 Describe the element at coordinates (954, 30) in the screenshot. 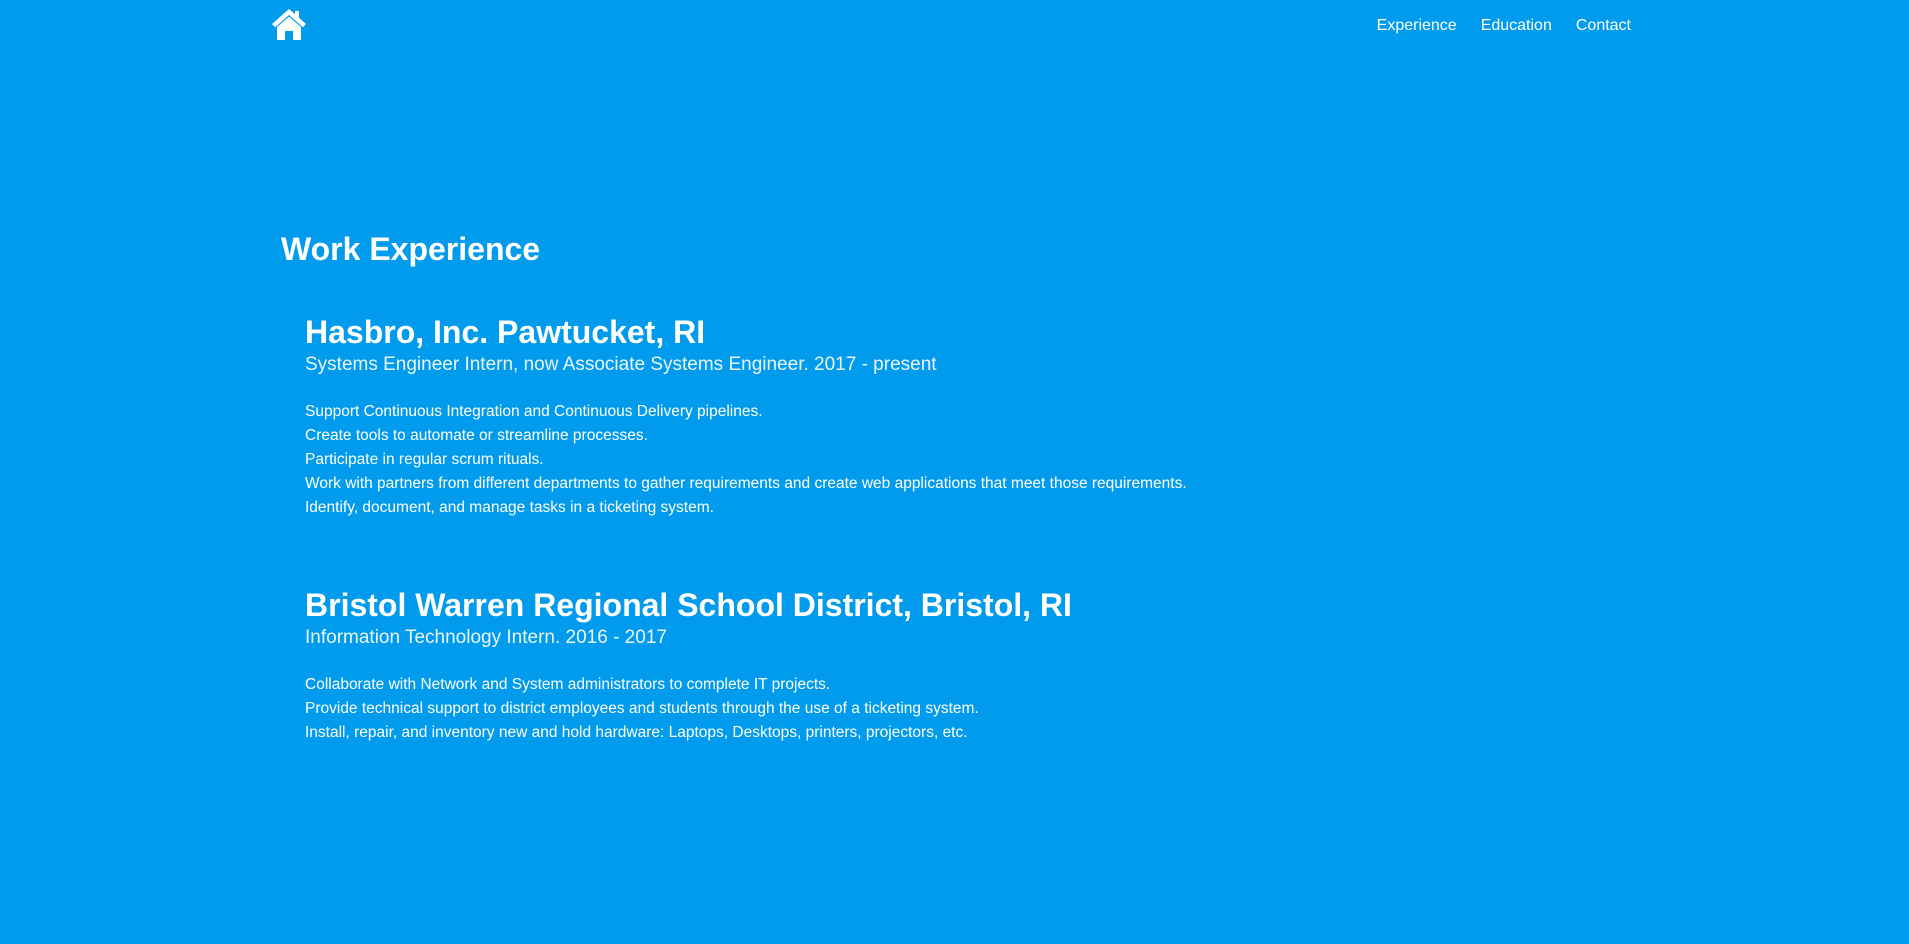

I see `header: Experience Education Contact` at that location.